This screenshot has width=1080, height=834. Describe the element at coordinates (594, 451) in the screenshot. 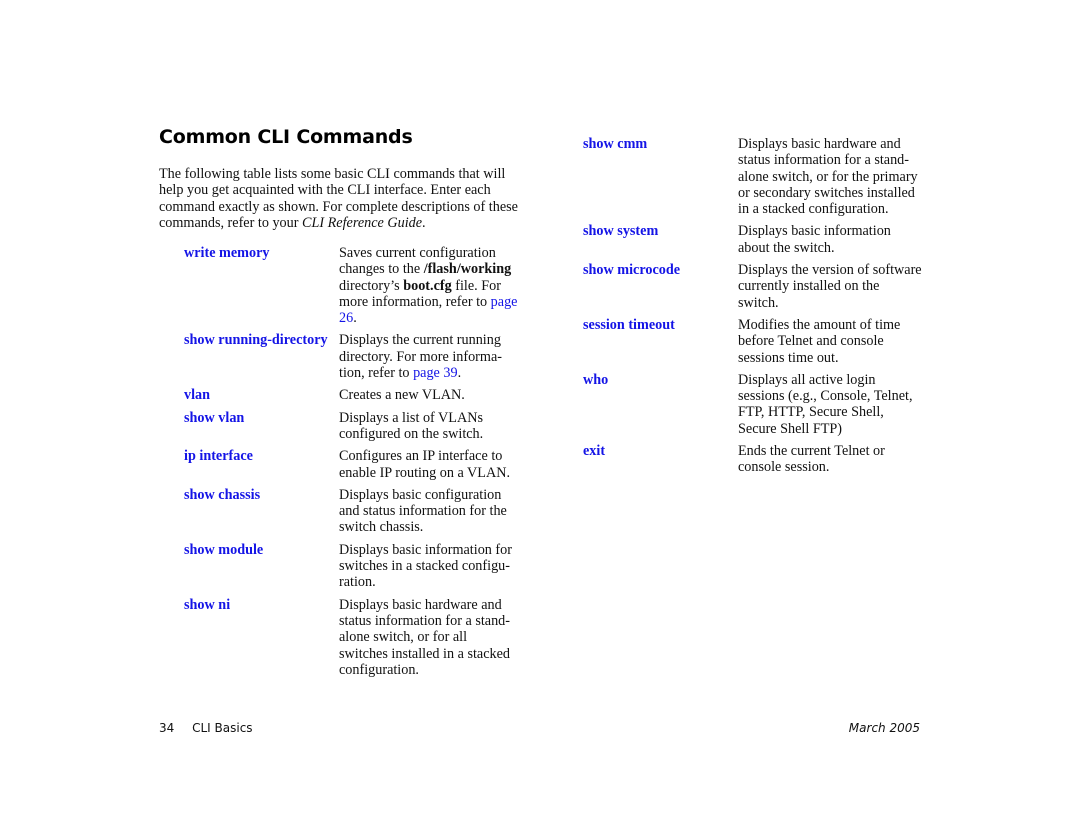

I see `command-name: exit` at that location.